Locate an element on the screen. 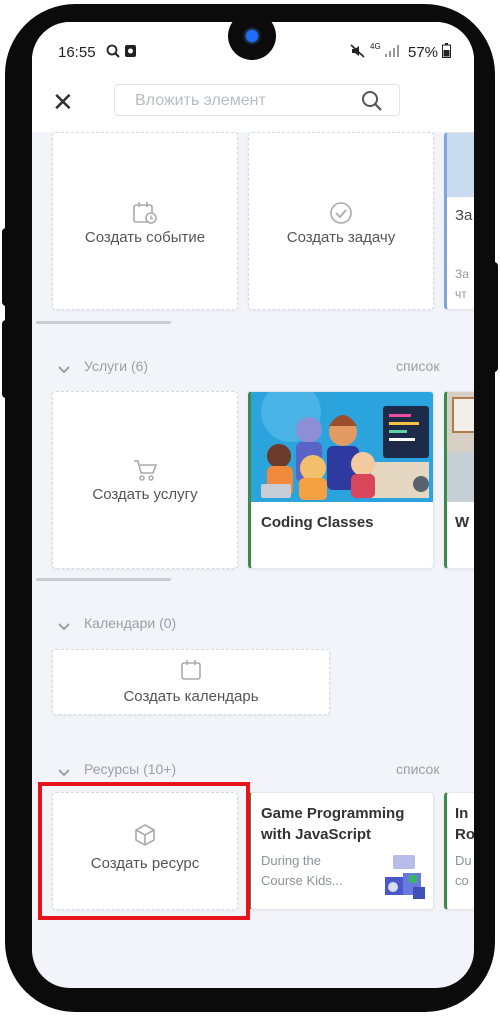 The height and width of the screenshot is (1016, 500). resource-title-line2: with JavaScript is located at coordinates (316, 834).